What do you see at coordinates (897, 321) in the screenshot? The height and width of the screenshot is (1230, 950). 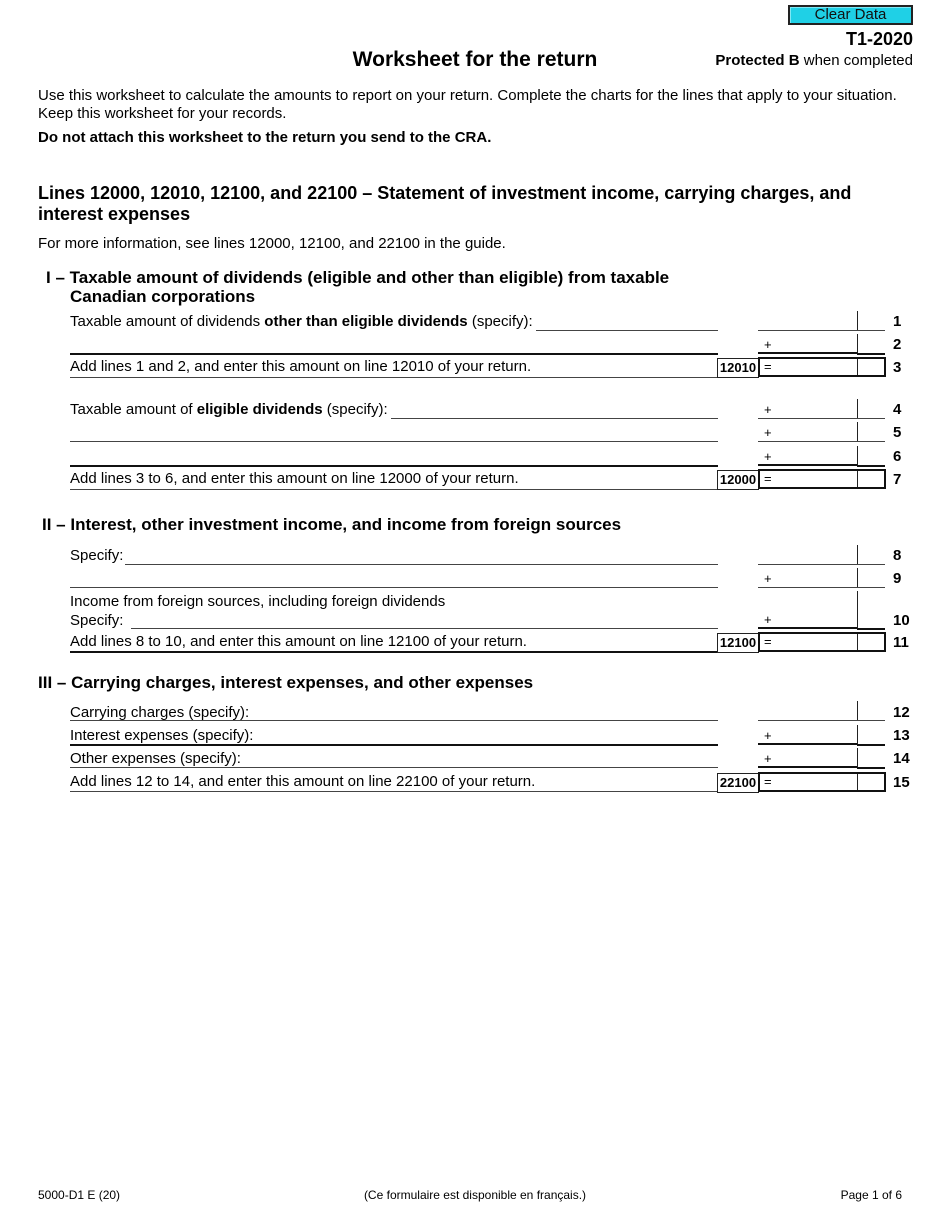 I see `line-number-1: 1` at bounding box center [897, 321].